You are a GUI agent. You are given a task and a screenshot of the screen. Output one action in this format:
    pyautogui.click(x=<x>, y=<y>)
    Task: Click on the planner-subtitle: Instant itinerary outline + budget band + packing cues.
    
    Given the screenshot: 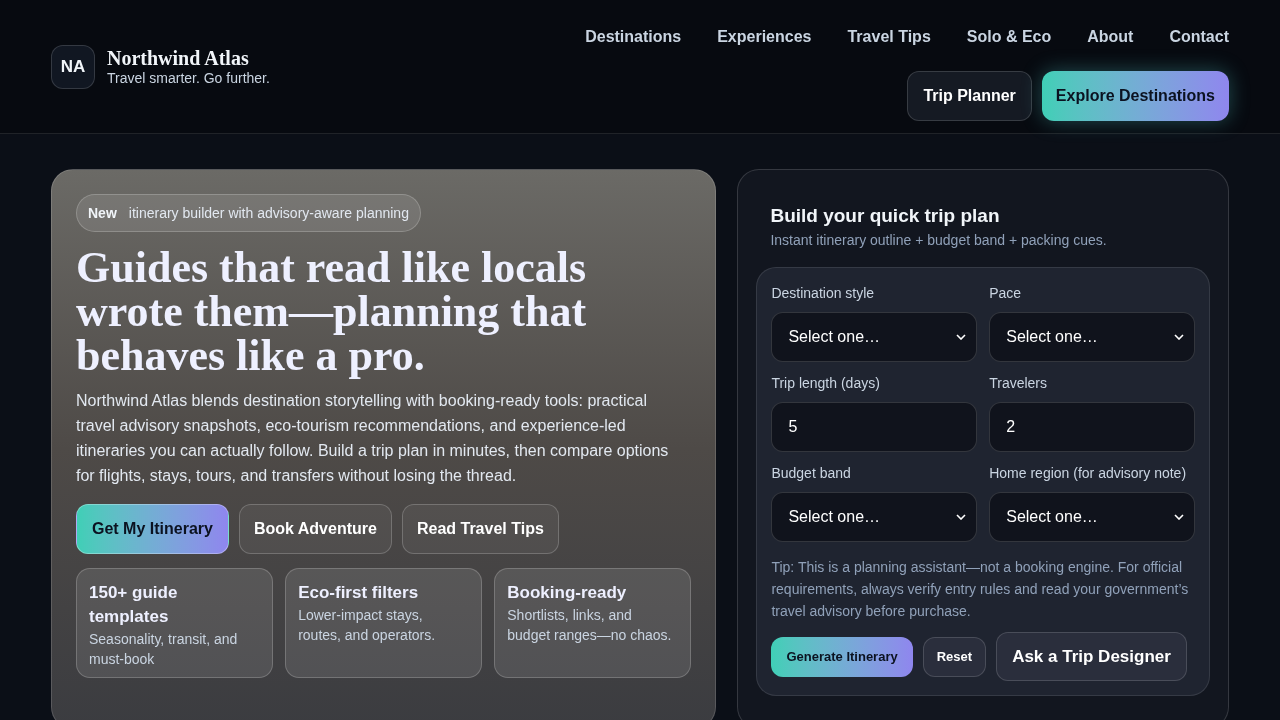 What is the action you would take?
    pyautogui.click(x=938, y=240)
    